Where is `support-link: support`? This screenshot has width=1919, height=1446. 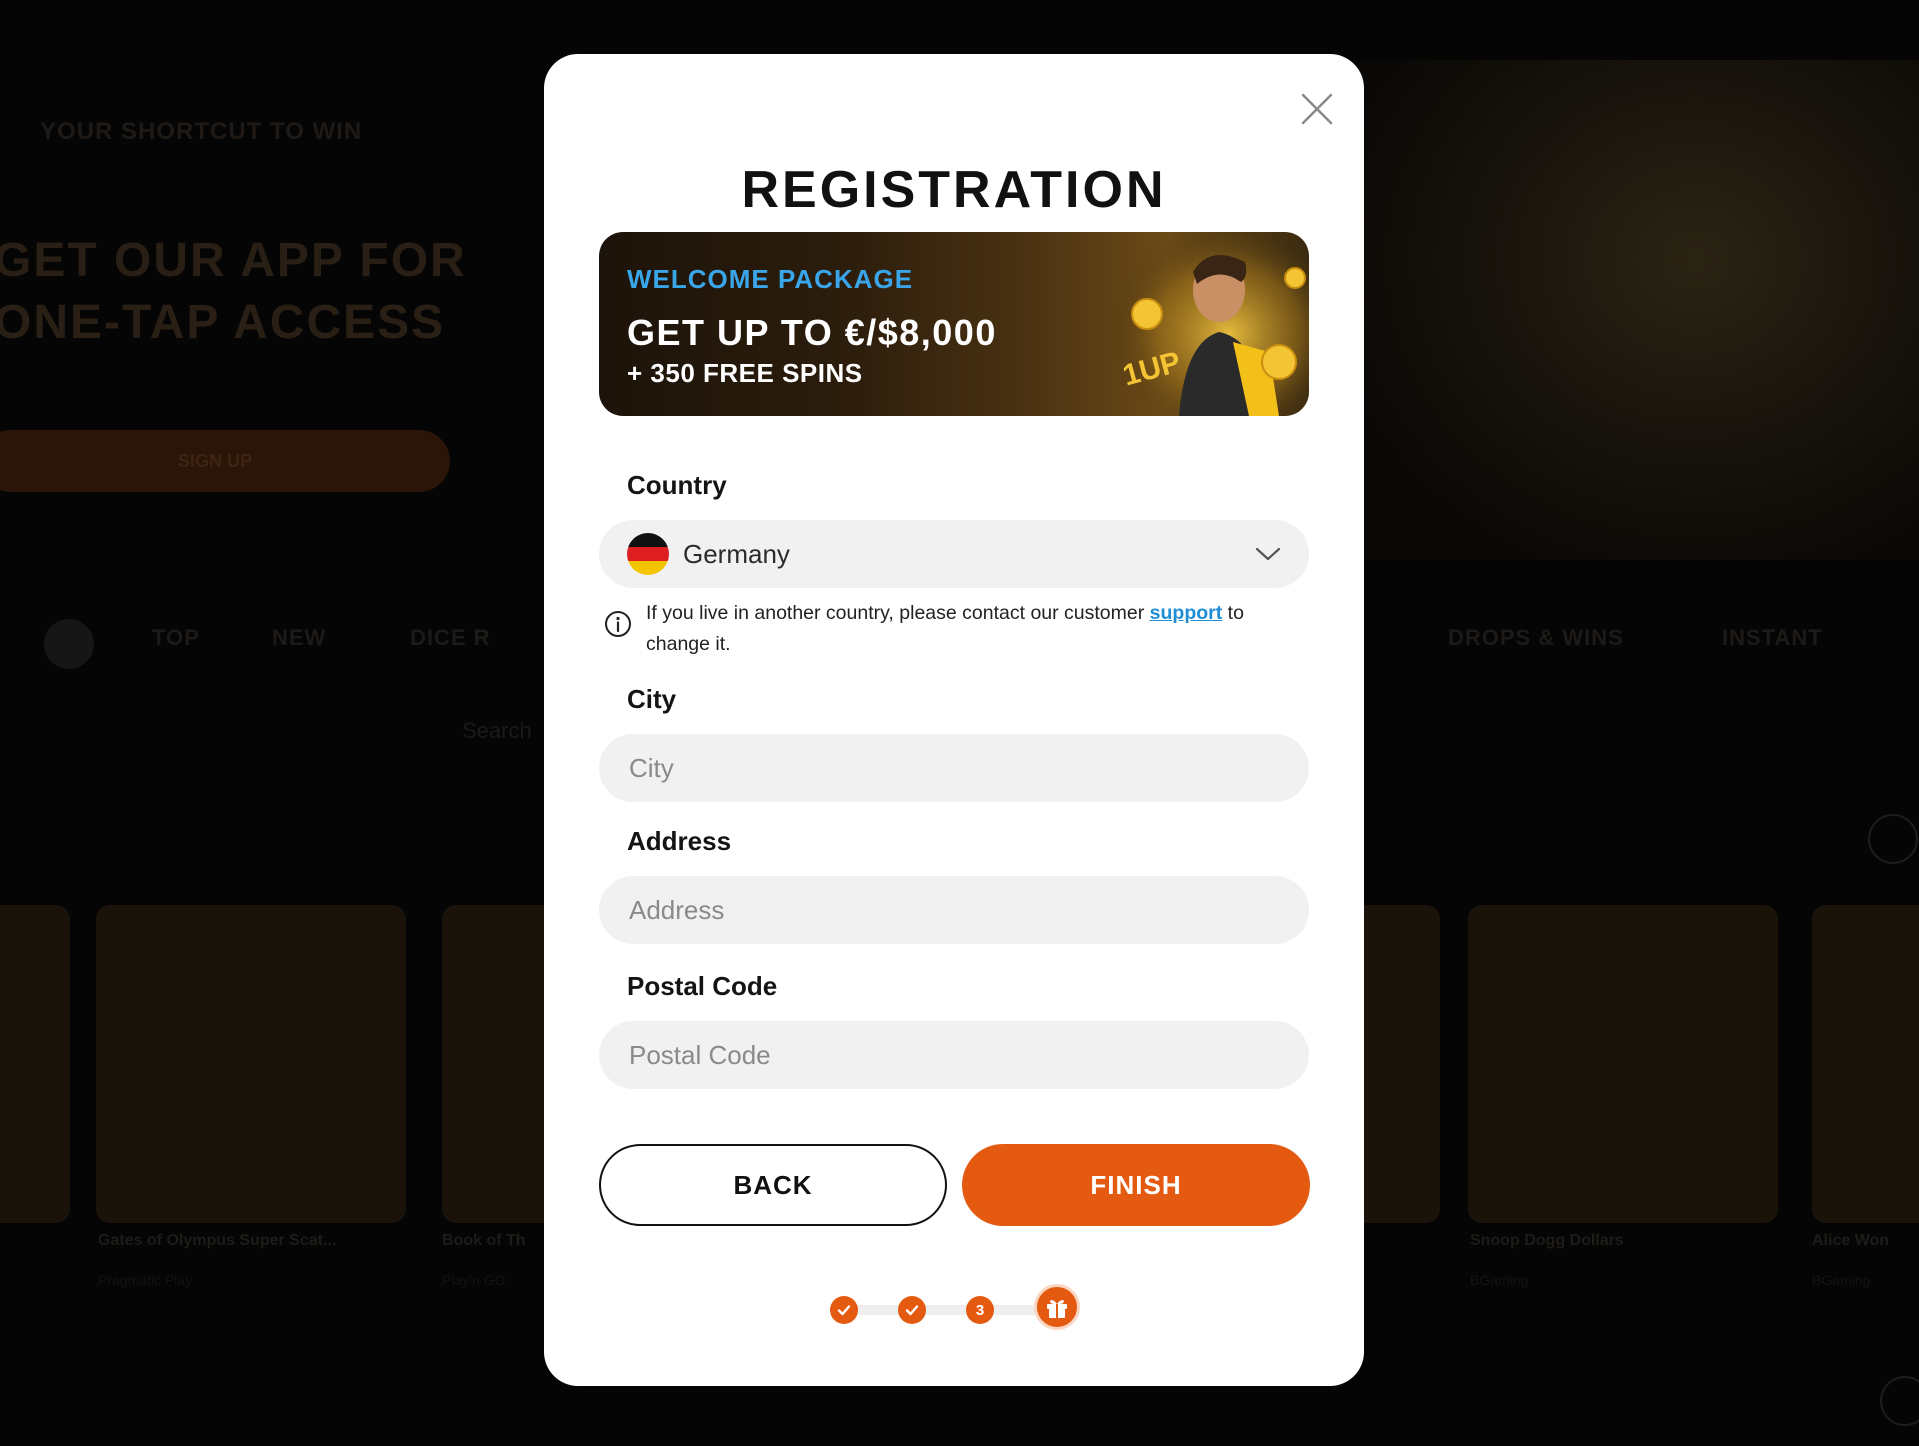 support-link: support is located at coordinates (1186, 613).